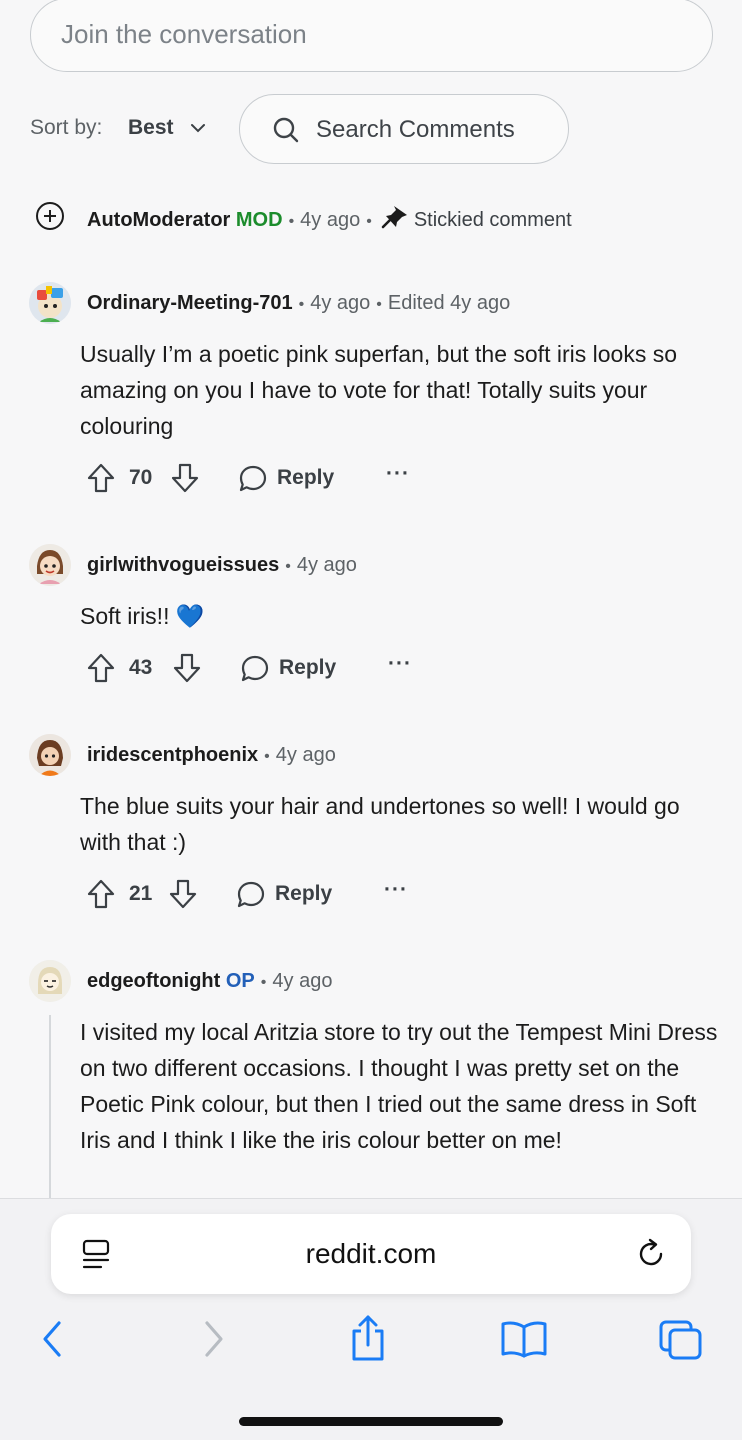  Describe the element at coordinates (240, 981) in the screenshot. I see `op-badge: OP` at that location.